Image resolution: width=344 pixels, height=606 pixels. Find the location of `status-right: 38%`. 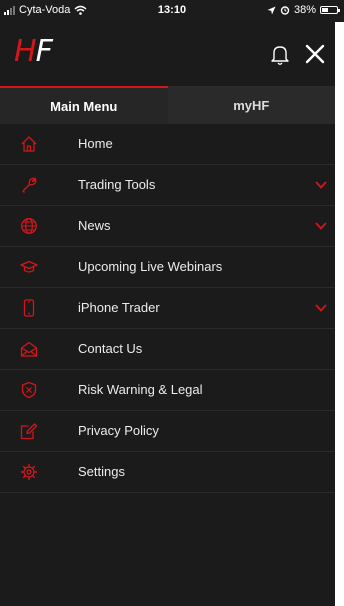

status-right: 38% is located at coordinates (303, 10).